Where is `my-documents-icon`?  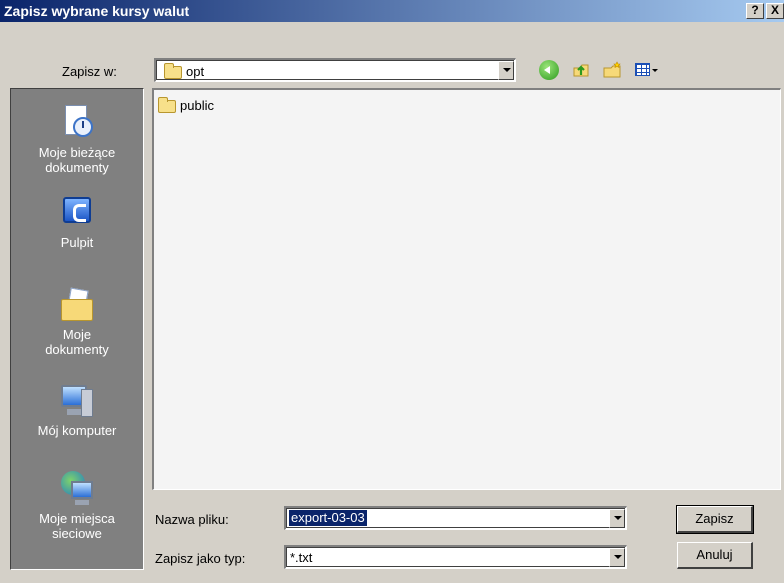
my-documents-icon is located at coordinates (77, 304).